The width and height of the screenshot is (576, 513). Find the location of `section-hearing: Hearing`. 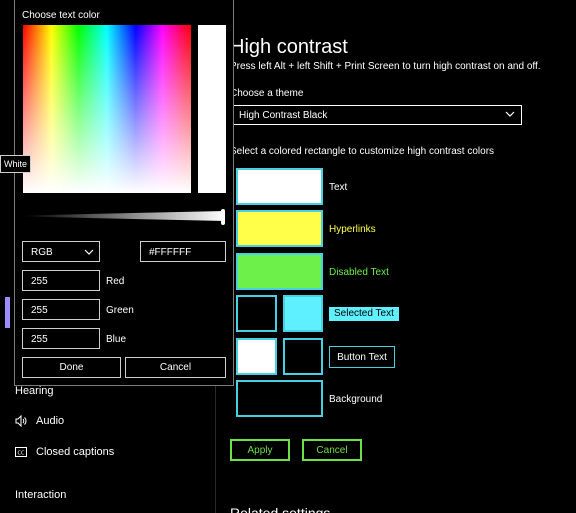

section-hearing: Hearing is located at coordinates (34, 391).